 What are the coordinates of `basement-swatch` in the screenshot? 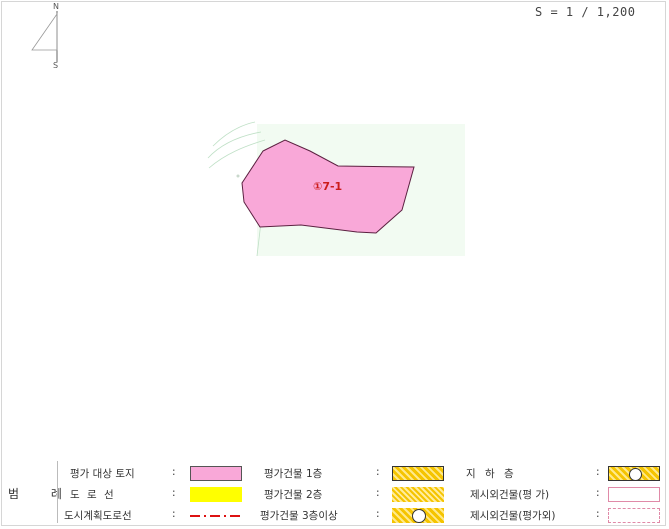 It's located at (634, 473).